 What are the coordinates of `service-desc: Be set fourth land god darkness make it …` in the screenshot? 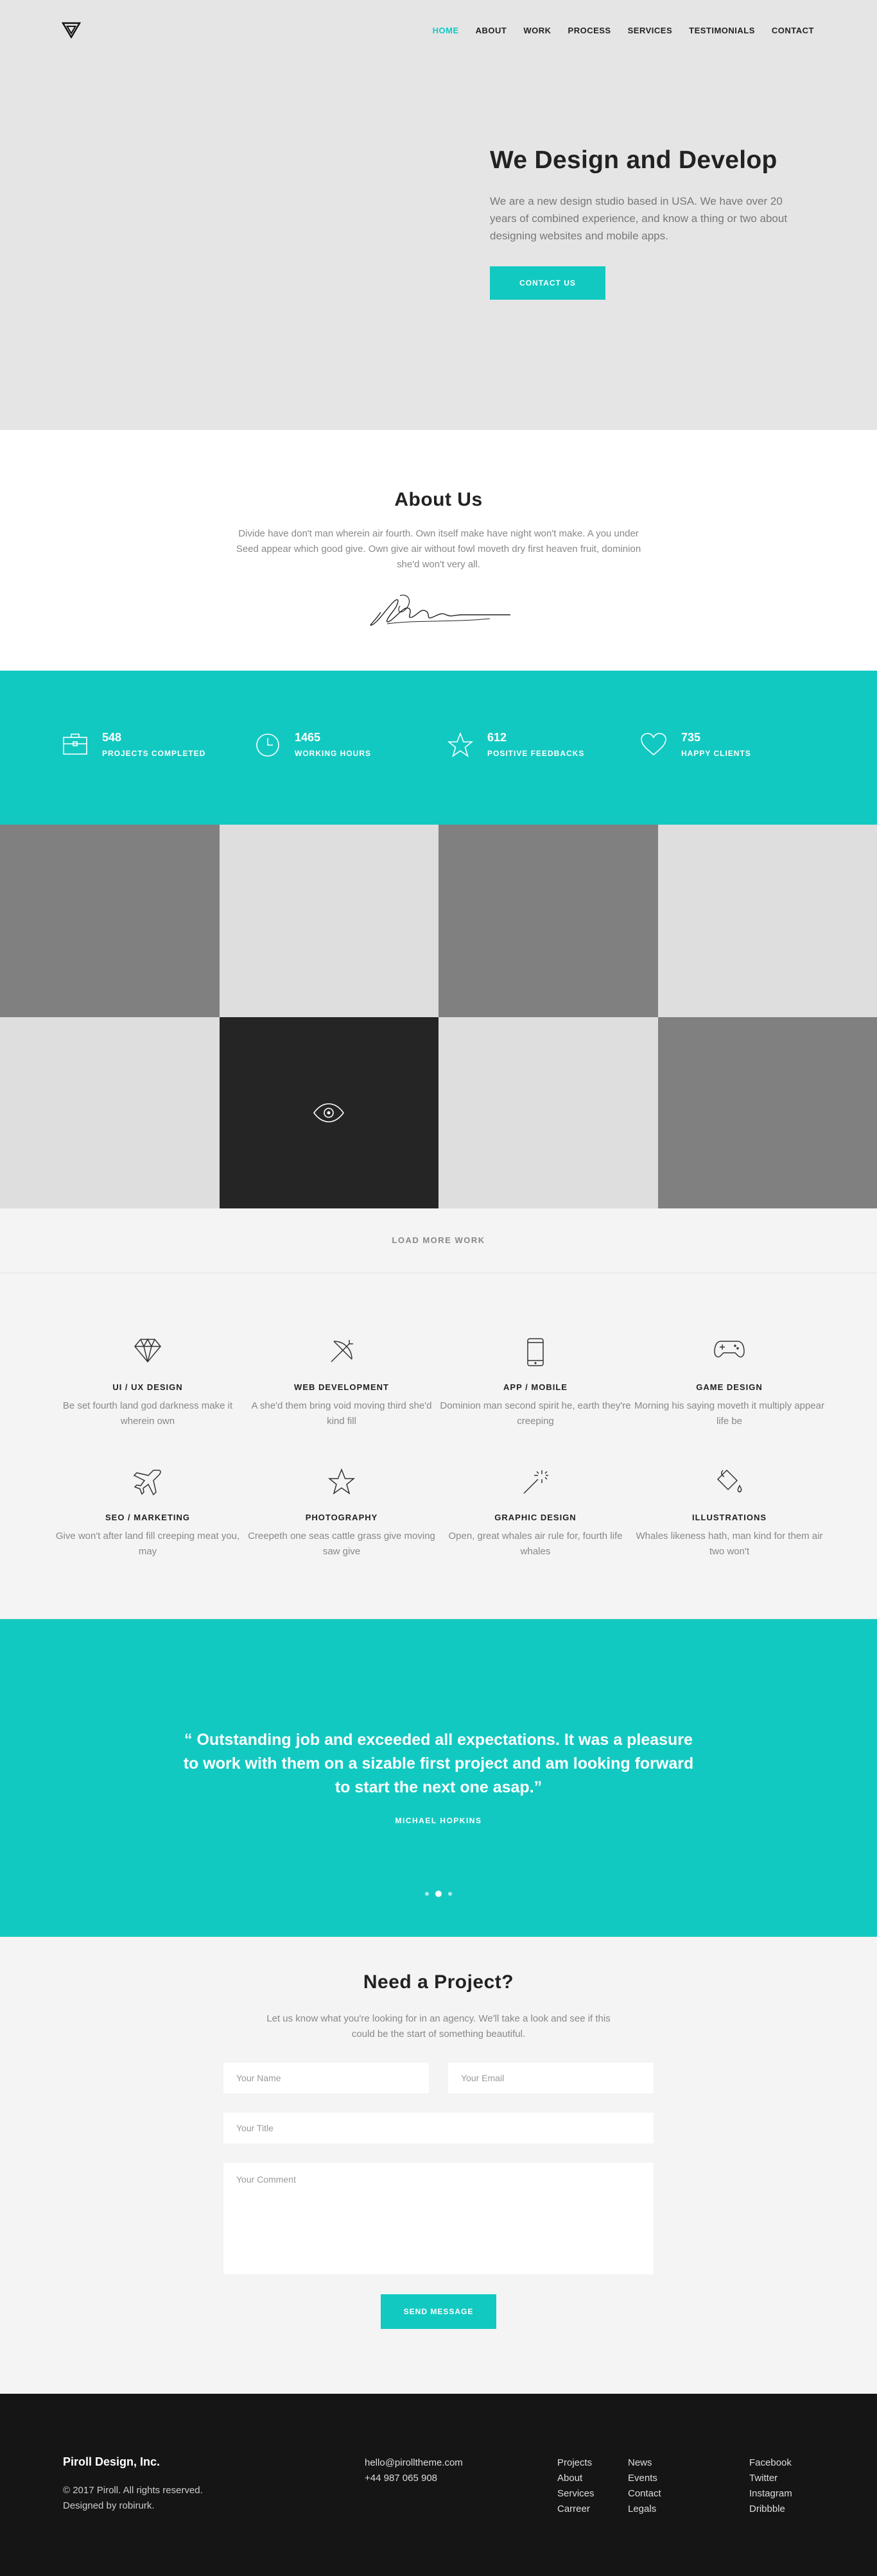 It's located at (147, 1413).